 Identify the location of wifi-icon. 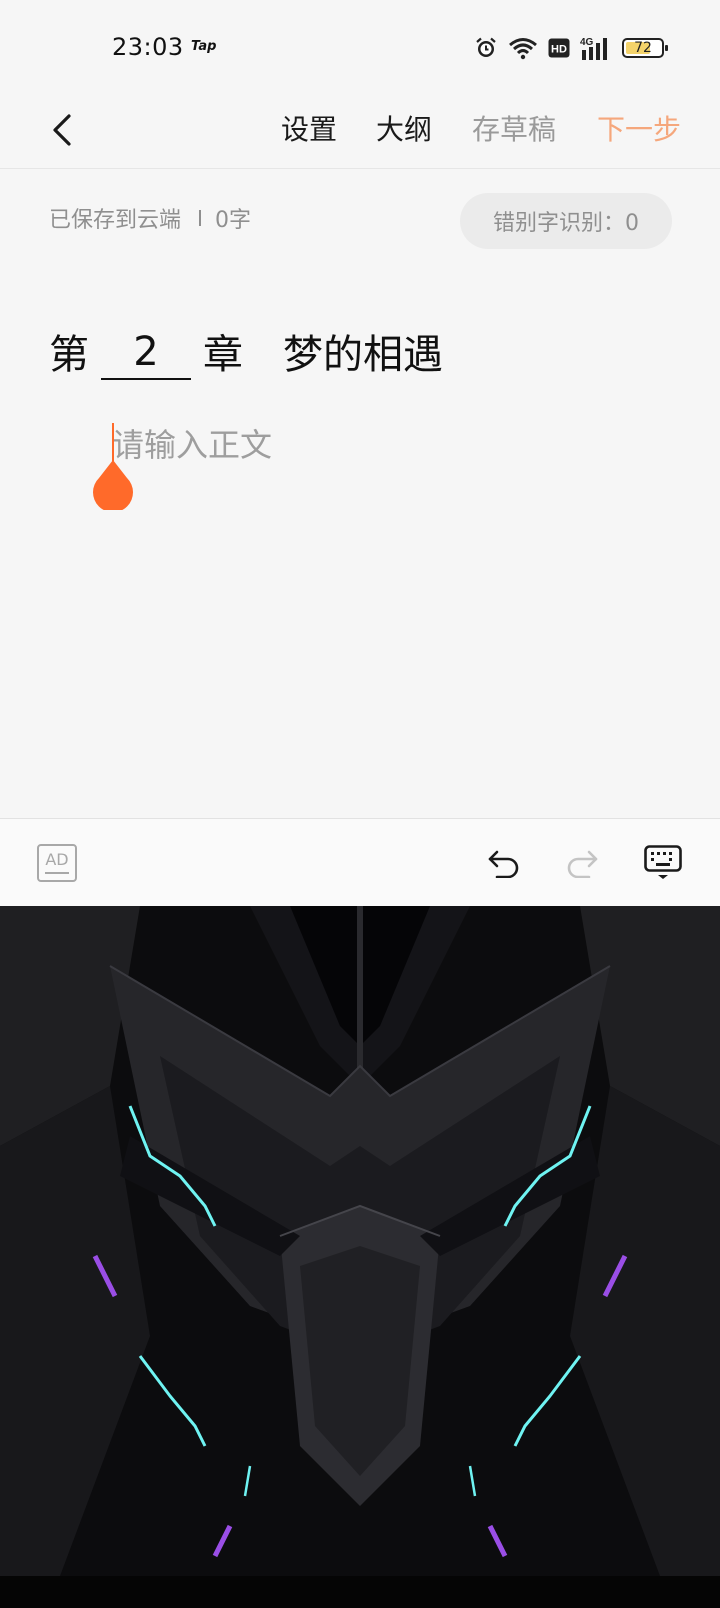
(523, 49).